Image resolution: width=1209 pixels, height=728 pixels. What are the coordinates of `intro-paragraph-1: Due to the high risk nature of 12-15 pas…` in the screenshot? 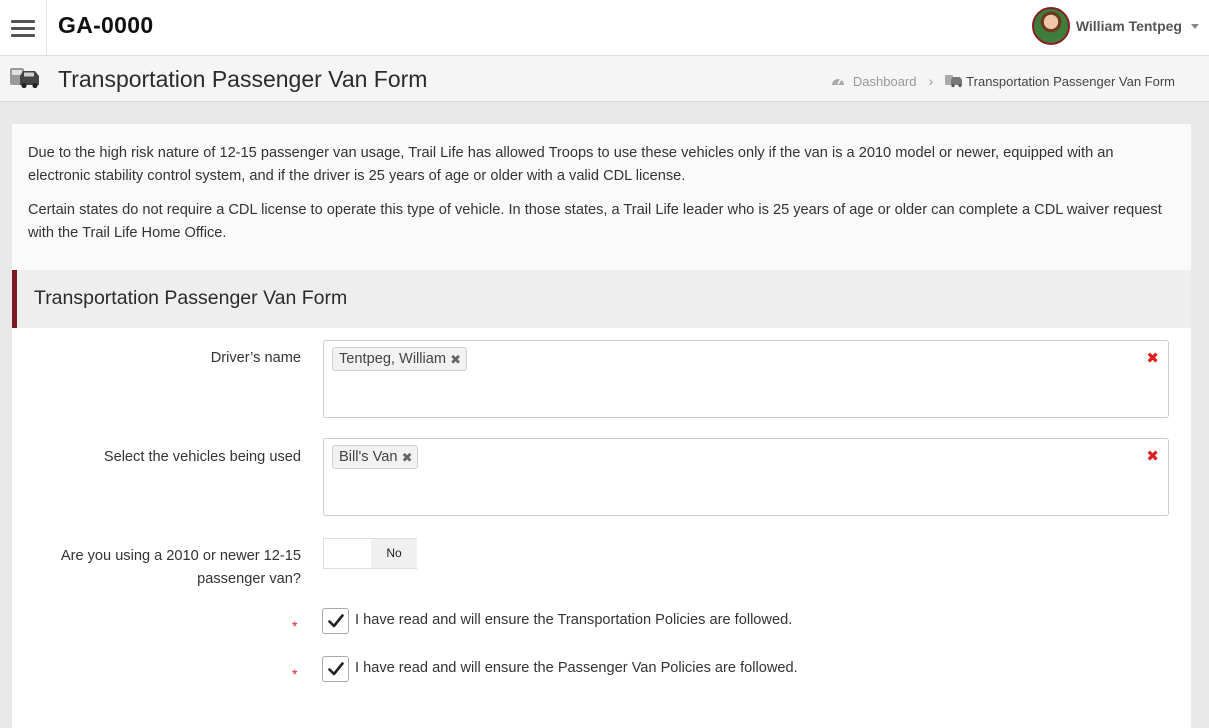 It's located at (571, 164).